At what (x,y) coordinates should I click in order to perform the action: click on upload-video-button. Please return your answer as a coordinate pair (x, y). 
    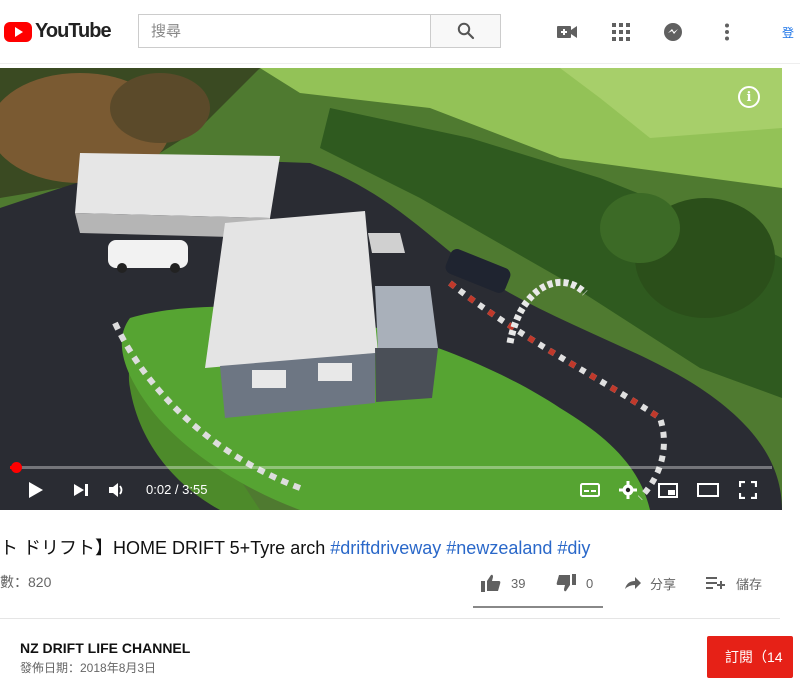
    Looking at the image, I should click on (567, 32).